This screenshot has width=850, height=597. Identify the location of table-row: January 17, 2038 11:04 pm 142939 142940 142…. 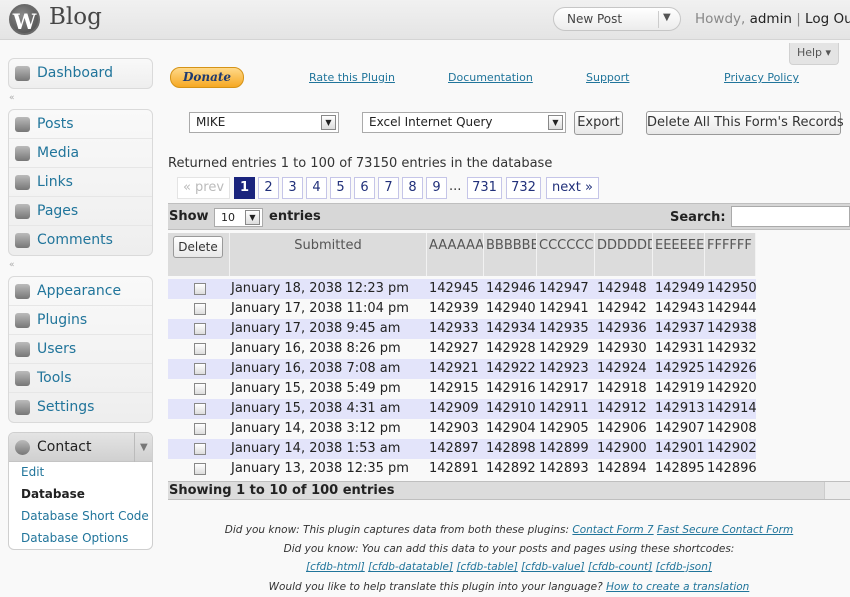
(462, 309).